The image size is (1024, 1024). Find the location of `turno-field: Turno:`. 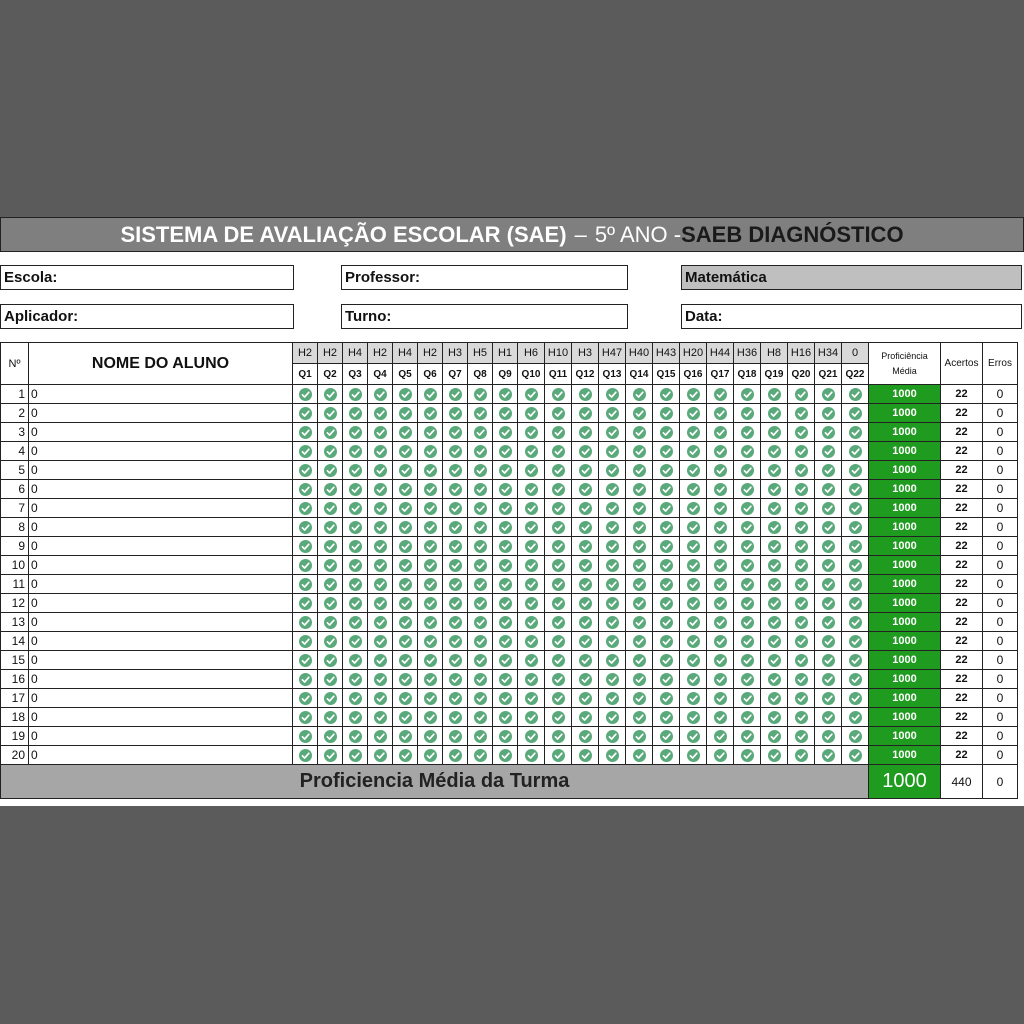

turno-field: Turno: is located at coordinates (484, 316).